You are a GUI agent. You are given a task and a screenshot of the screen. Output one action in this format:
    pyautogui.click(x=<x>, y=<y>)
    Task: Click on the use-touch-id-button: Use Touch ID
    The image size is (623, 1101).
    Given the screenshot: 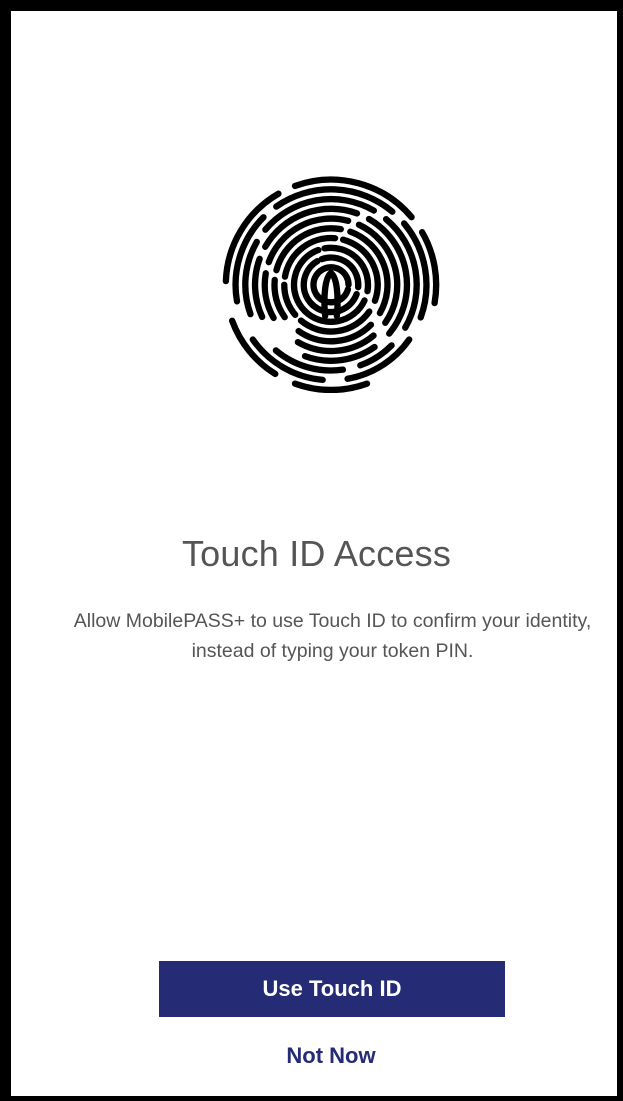 What is the action you would take?
    pyautogui.click(x=332, y=989)
    